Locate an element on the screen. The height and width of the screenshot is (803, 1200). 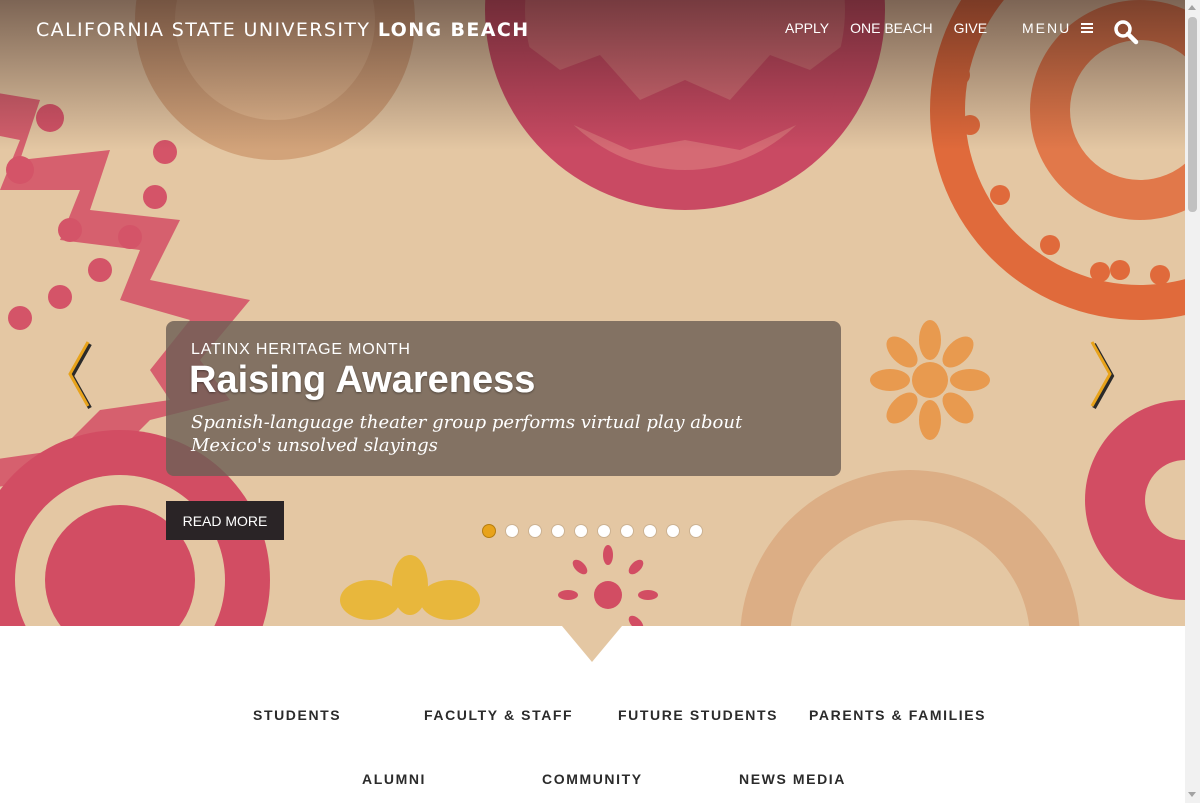
slide-kicker: LATINX HERITAGE MONTH is located at coordinates (301, 349).